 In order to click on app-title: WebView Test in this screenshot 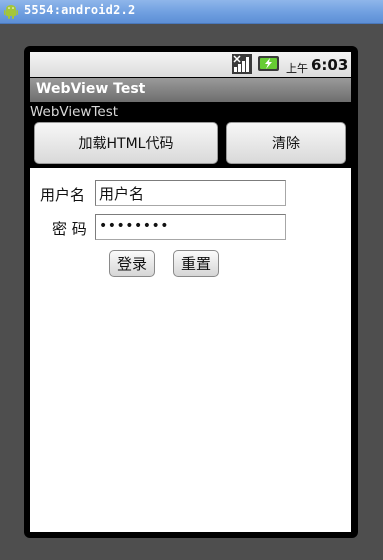, I will do `click(91, 89)`.